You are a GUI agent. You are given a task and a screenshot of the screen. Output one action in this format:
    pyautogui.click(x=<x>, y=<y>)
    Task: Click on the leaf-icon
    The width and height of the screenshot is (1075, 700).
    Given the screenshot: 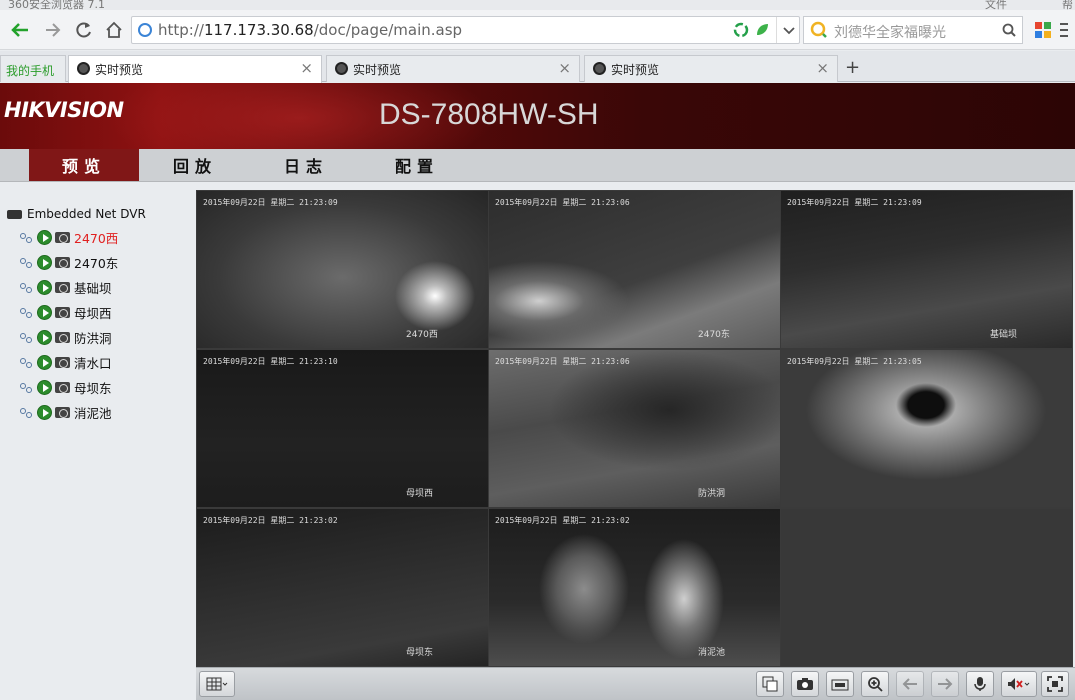 What is the action you would take?
    pyautogui.click(x=762, y=30)
    